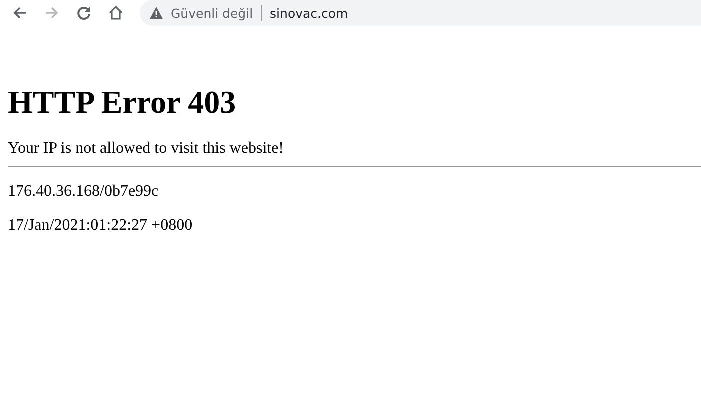  Describe the element at coordinates (84, 13) in the screenshot. I see `reload-icon` at that location.